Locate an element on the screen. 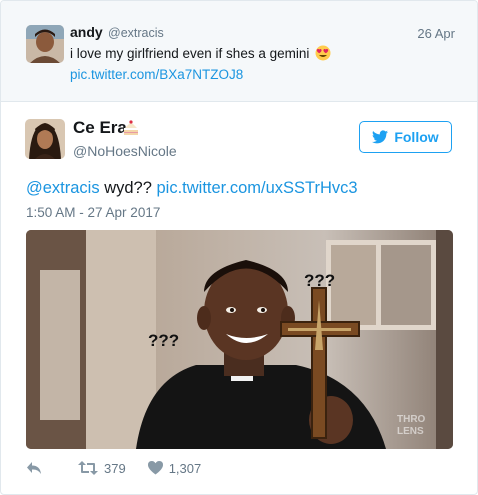 The width and height of the screenshot is (478, 495). parent-author-handle: @extracis is located at coordinates (136, 33).